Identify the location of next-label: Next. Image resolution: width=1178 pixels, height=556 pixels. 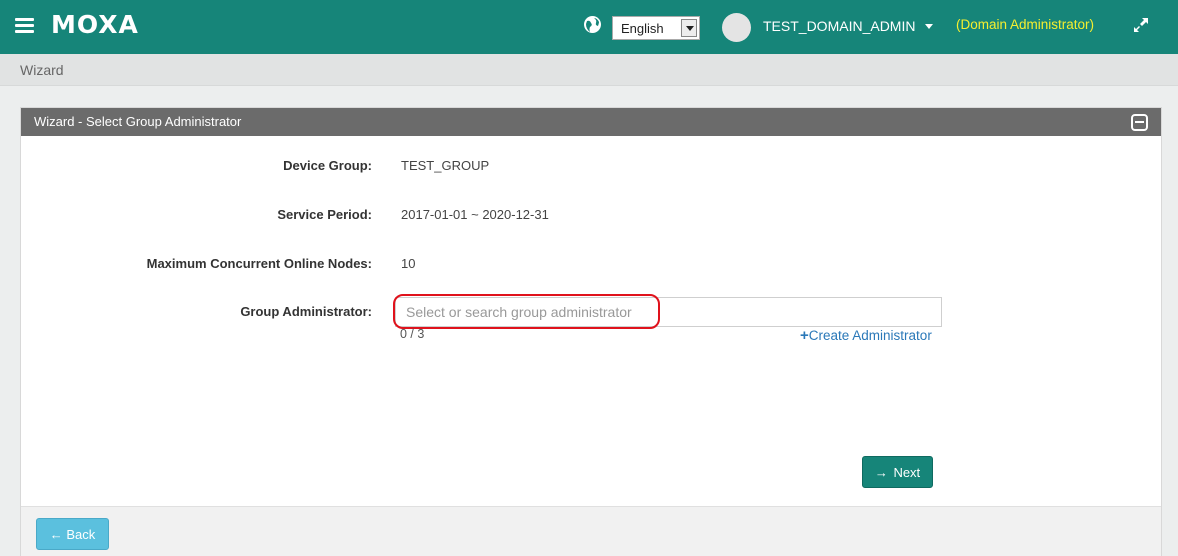
(907, 472).